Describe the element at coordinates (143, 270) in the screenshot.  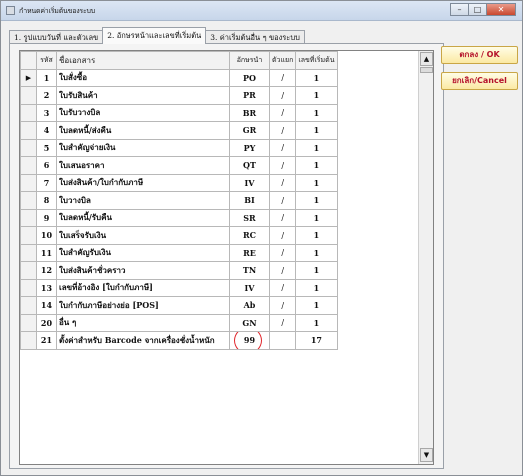
I see `cell-document-name: ใบส่งสินค้าชั่วคราว` at that location.